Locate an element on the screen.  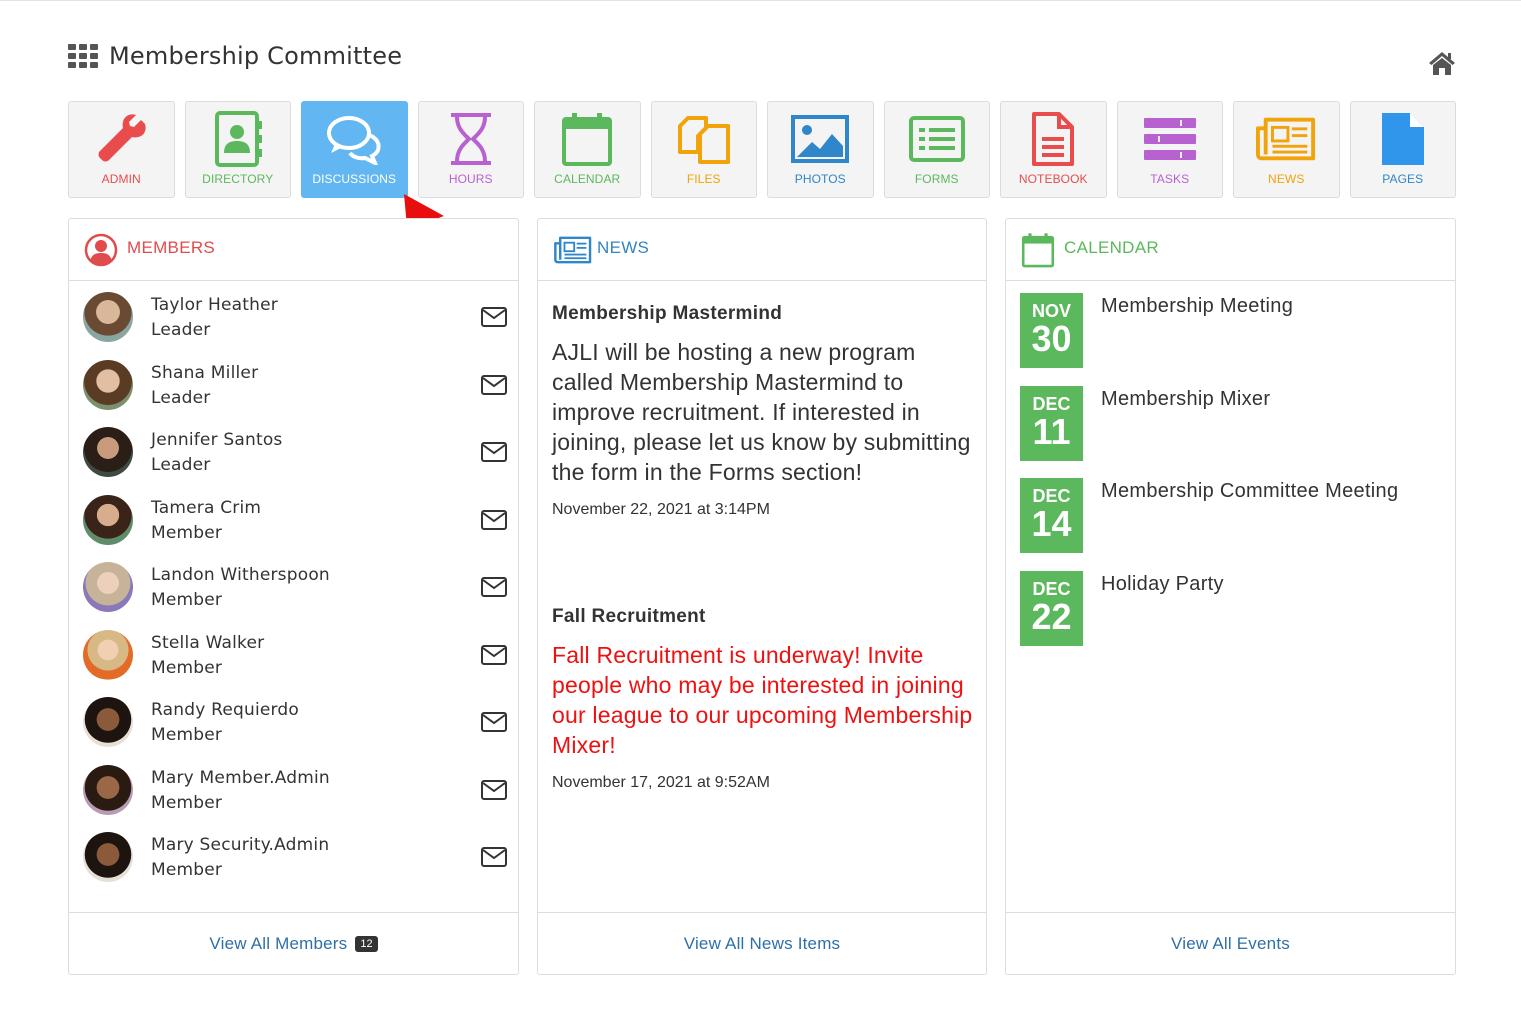
member-row: Mary Security.Admin Member is located at coordinates (295, 858).